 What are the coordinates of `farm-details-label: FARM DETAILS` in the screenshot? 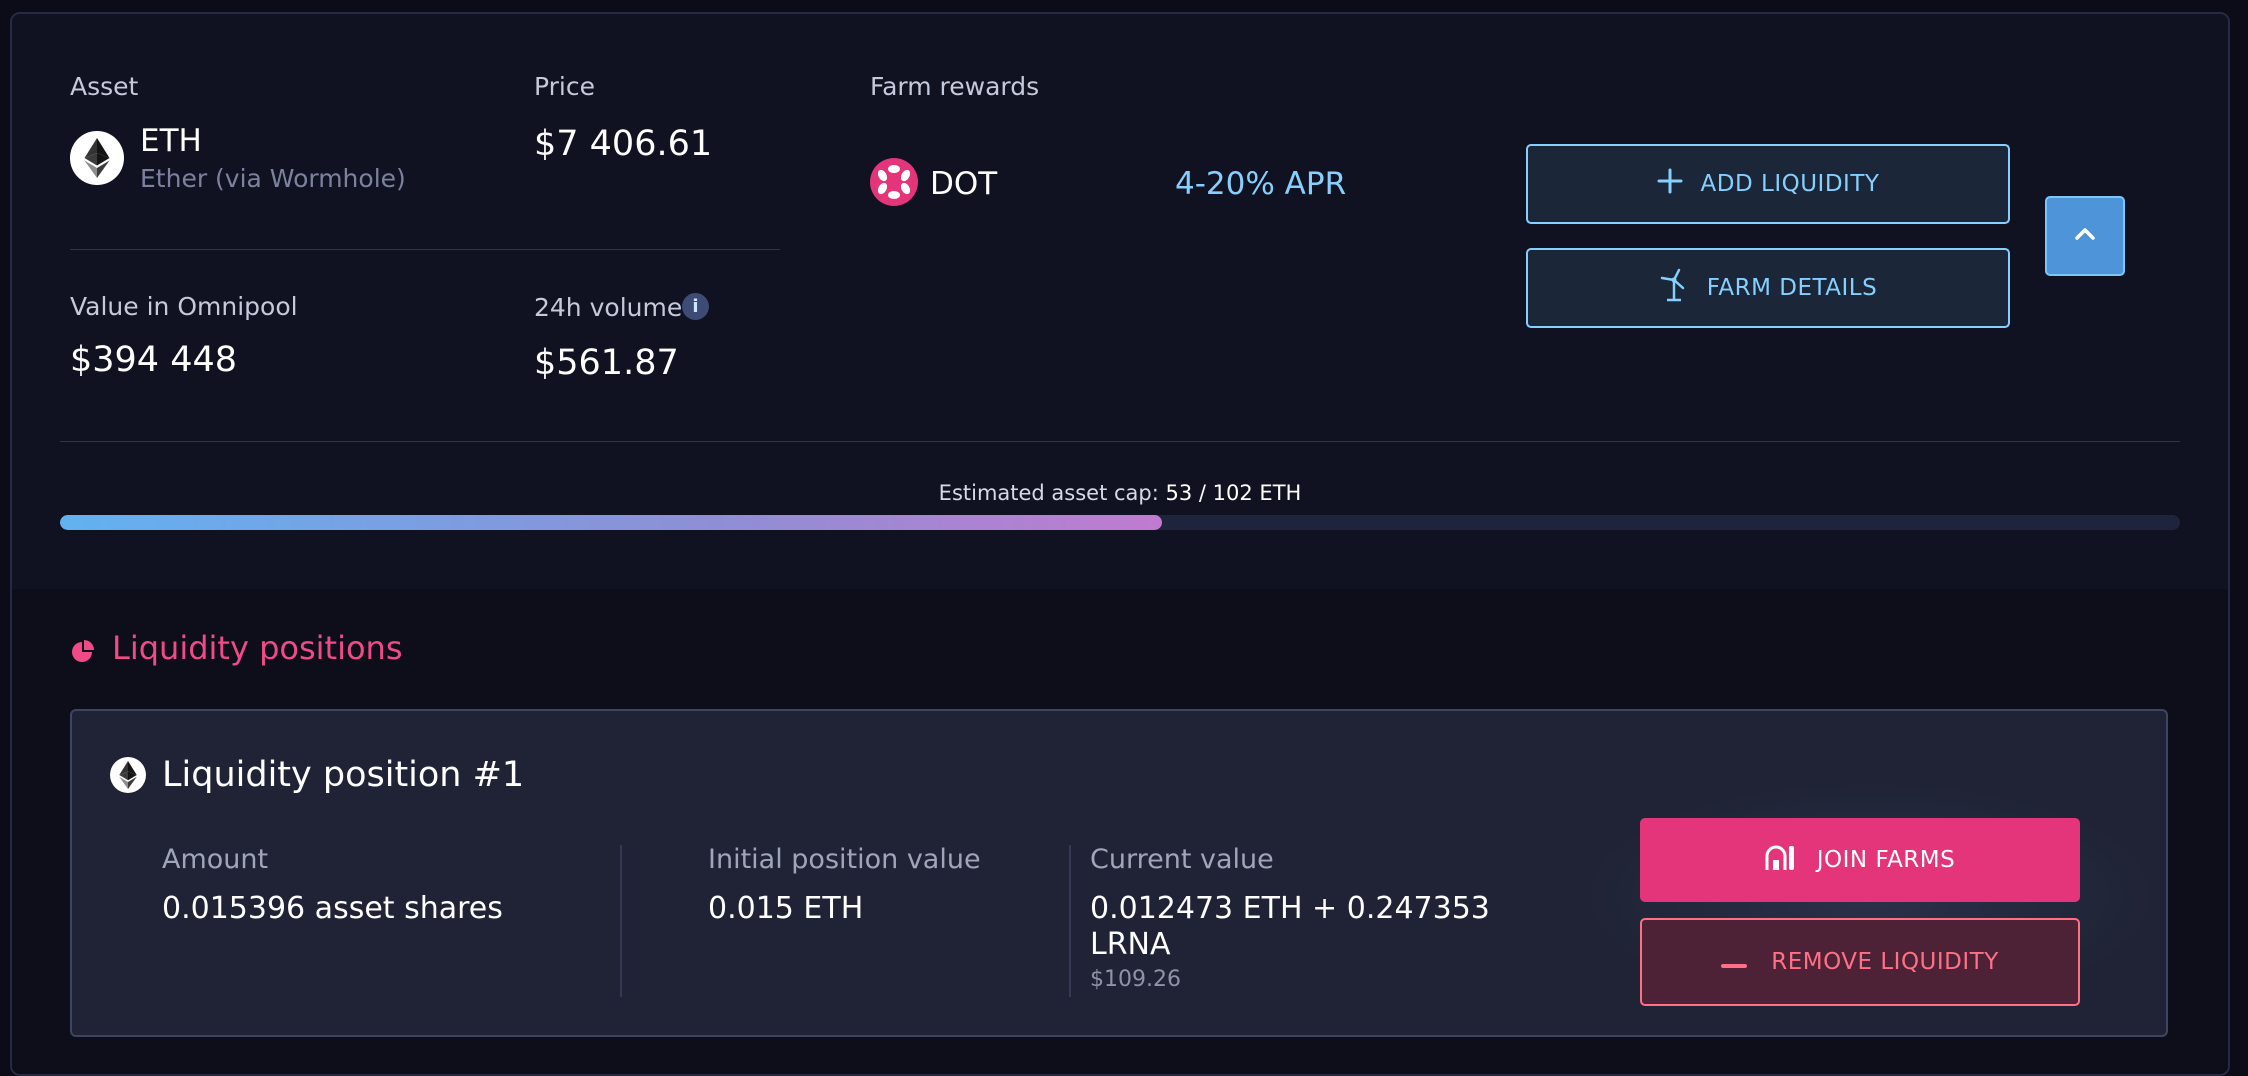 It's located at (1792, 288).